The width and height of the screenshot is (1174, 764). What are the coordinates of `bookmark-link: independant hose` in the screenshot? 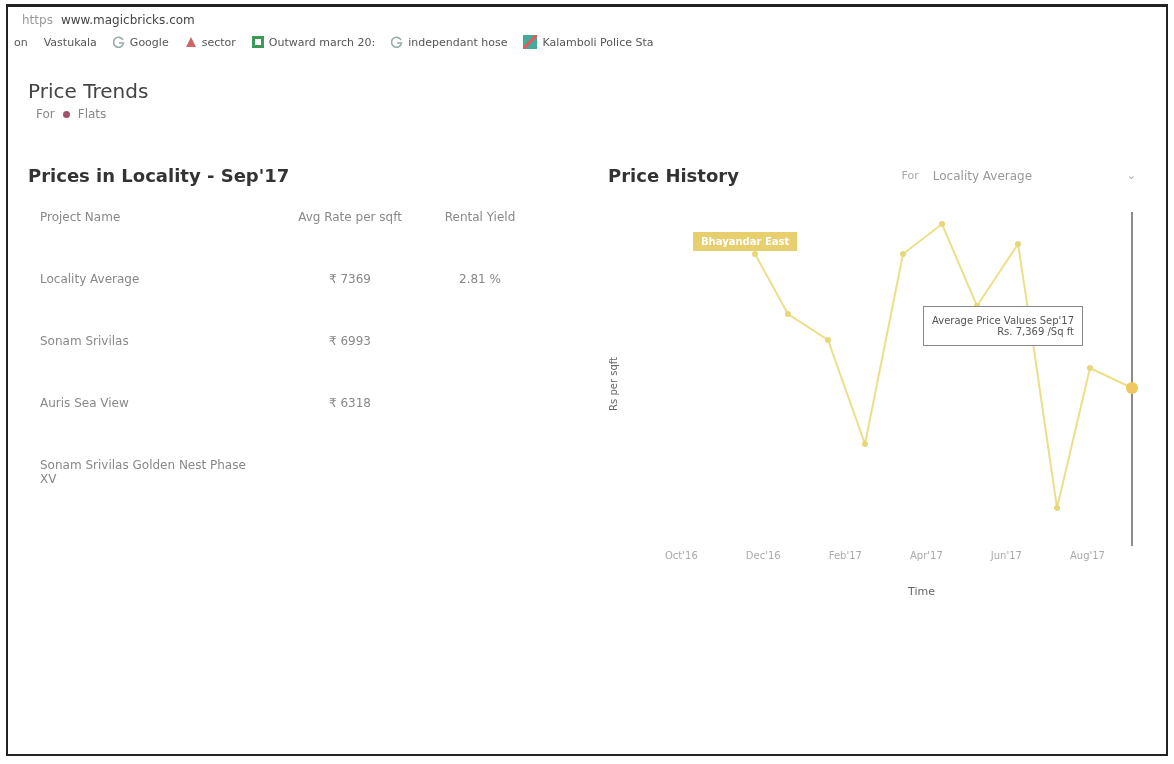 It's located at (458, 42).